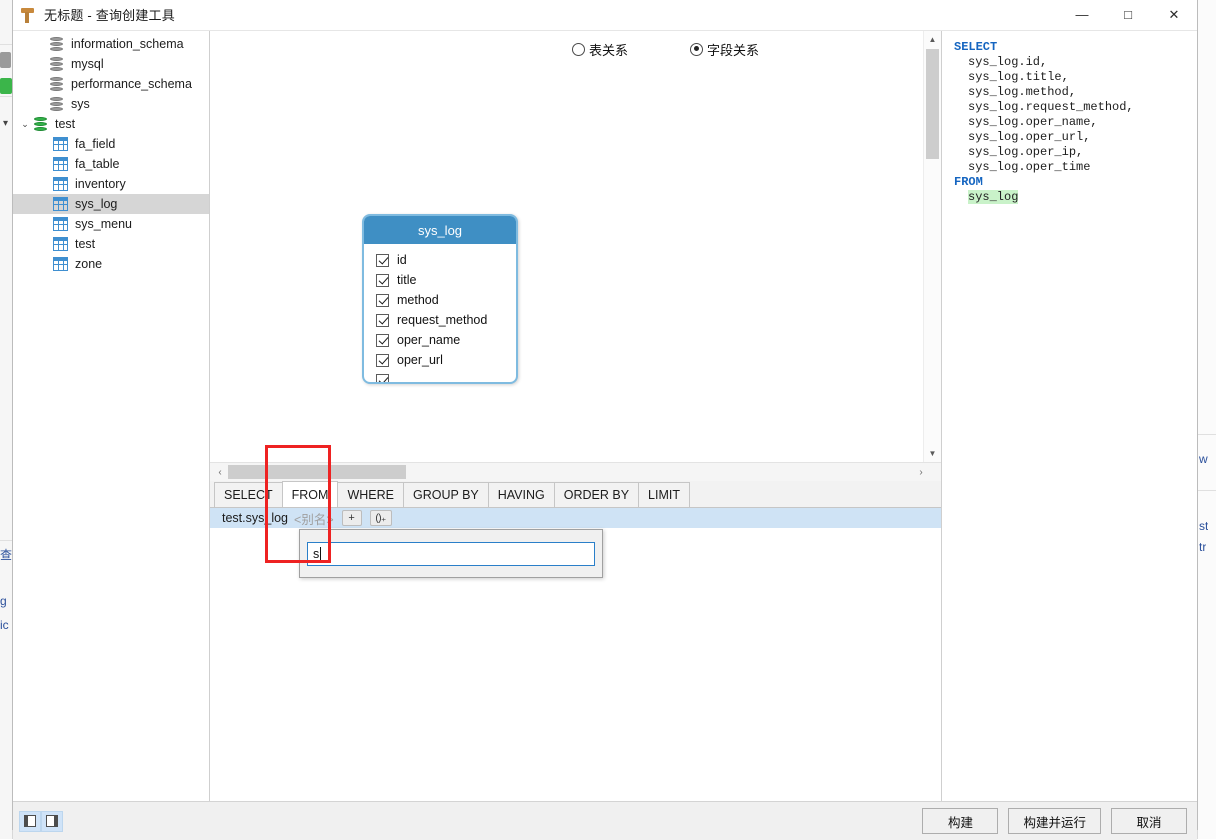 This screenshot has height=840, width=1216. I want to click on minimize-button: —, so click(1082, 14).